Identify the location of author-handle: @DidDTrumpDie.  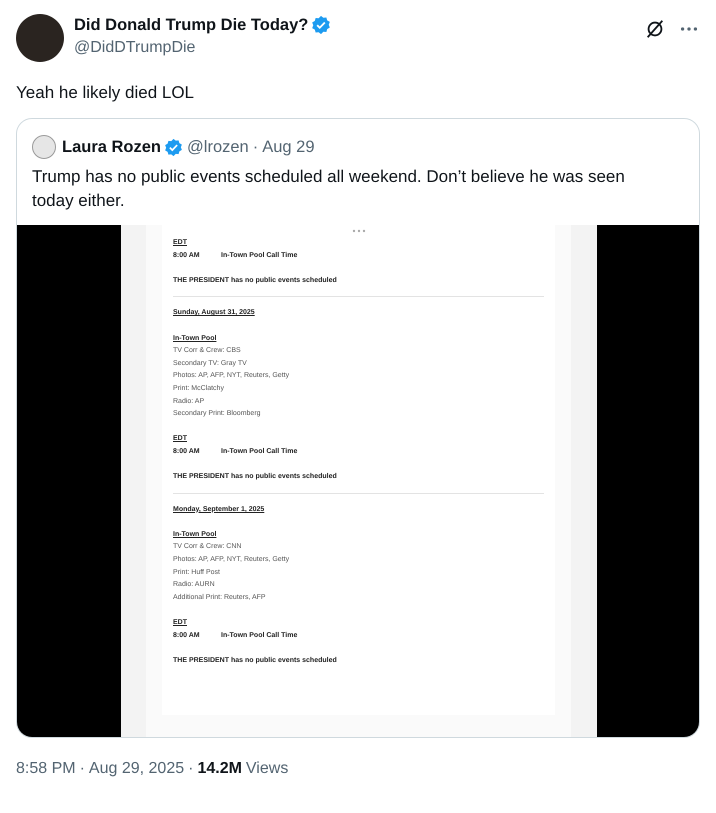
(203, 48).